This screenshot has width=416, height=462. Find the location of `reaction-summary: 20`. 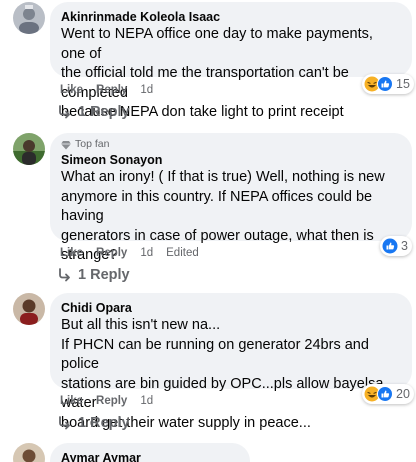

reaction-summary: 20 is located at coordinates (388, 394).